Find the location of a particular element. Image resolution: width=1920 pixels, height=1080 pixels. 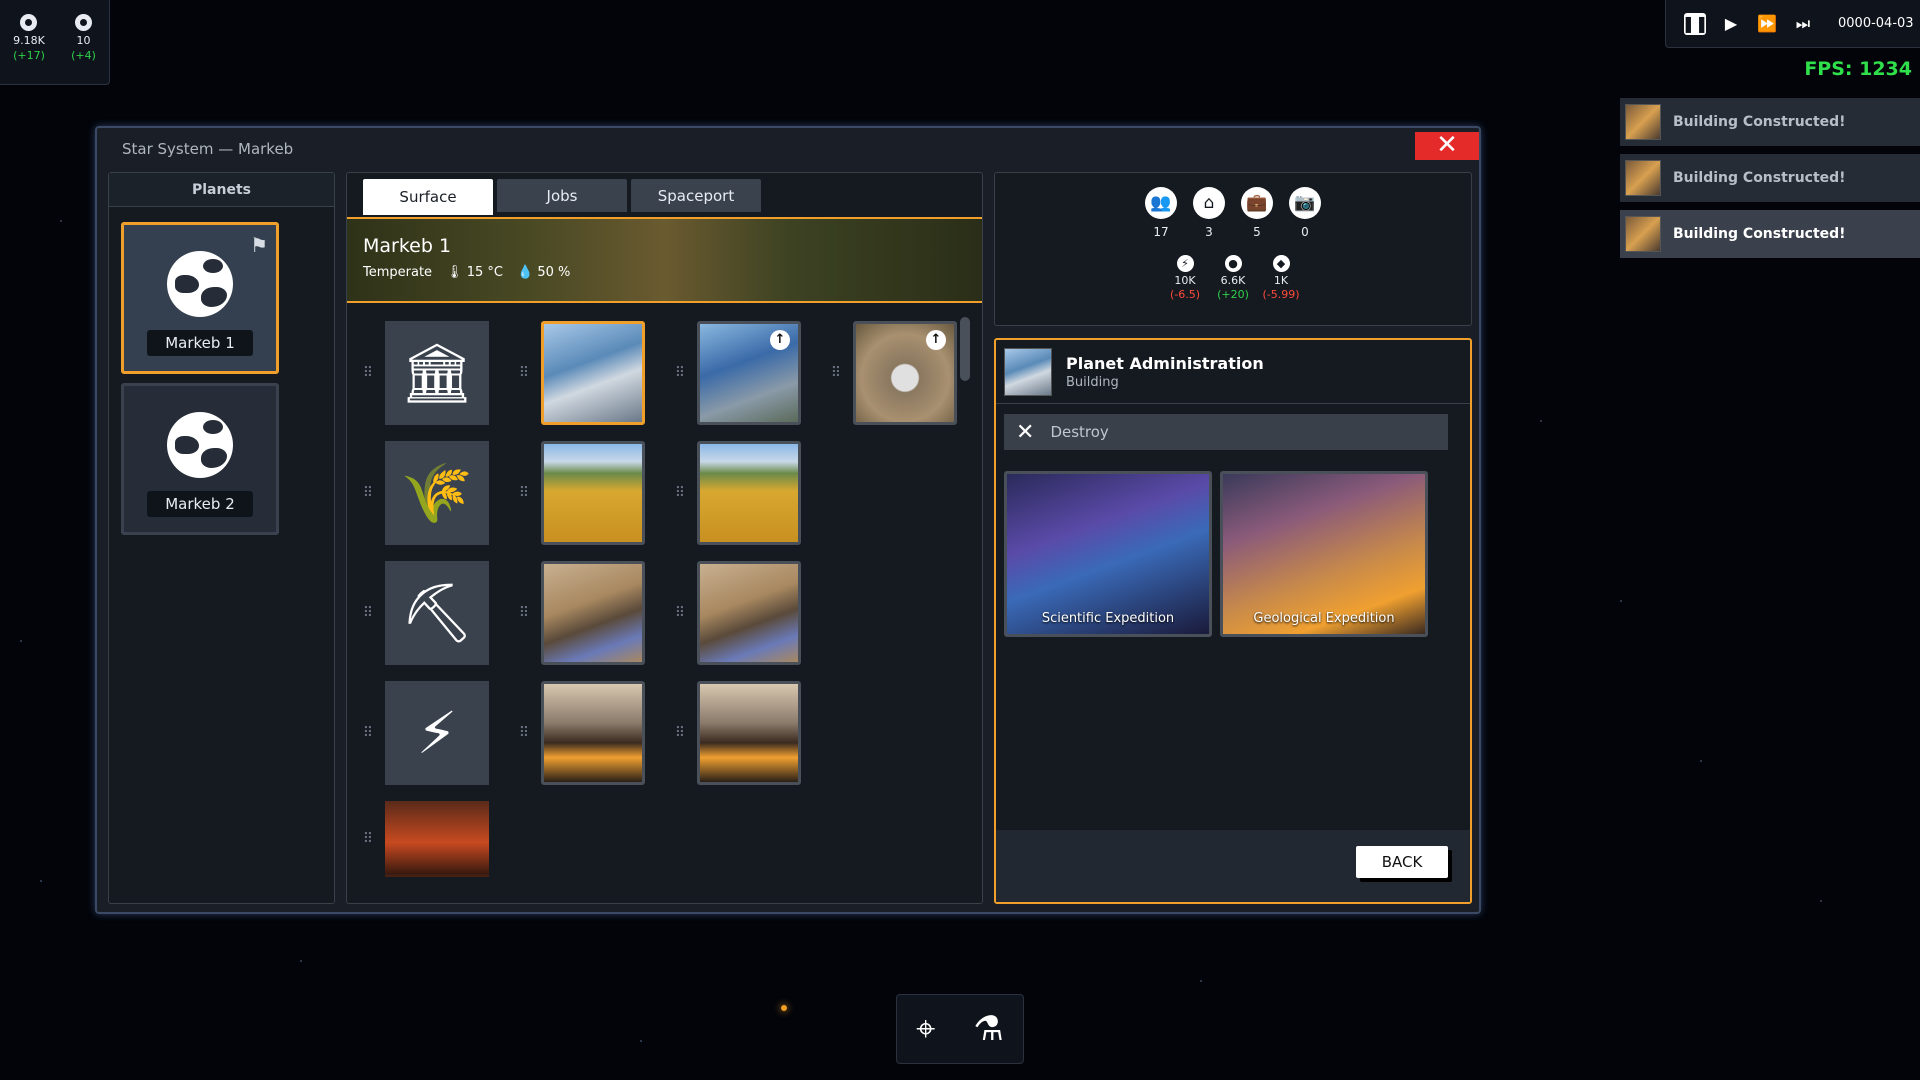

building-row-hazard: ⠿ is located at coordinates (425, 839).